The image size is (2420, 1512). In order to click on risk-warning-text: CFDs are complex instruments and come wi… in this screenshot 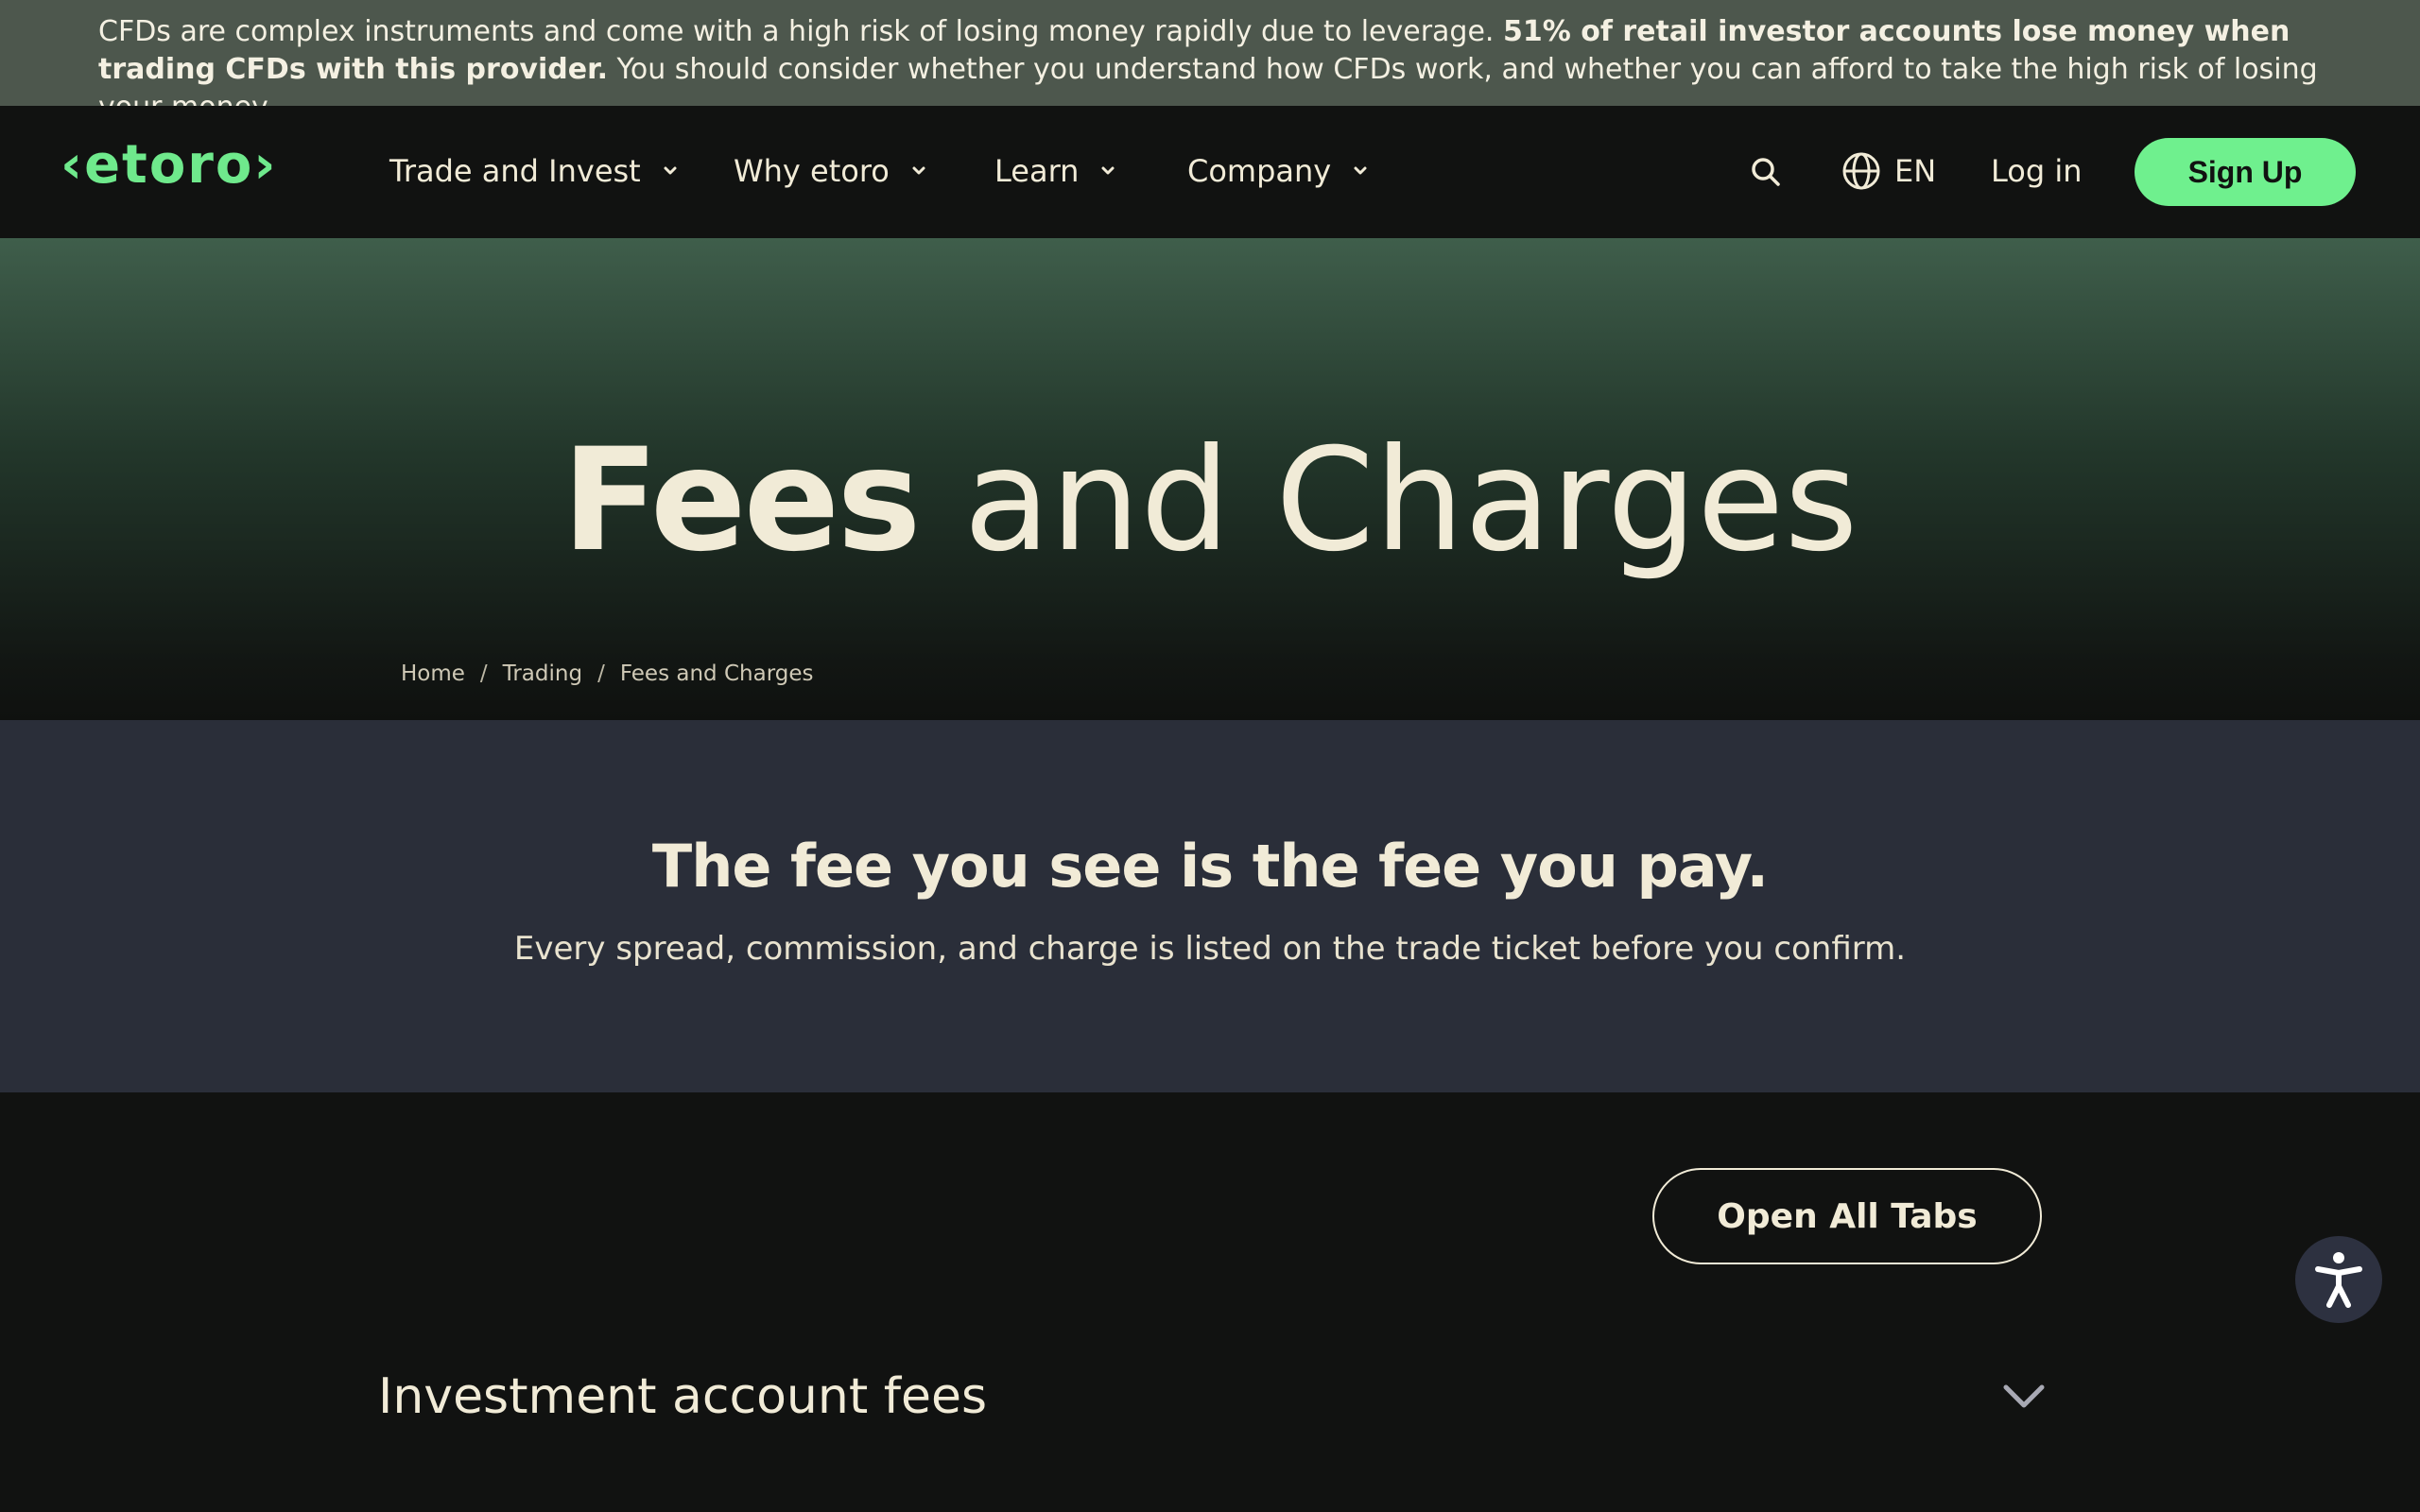, I will do `click(800, 31)`.